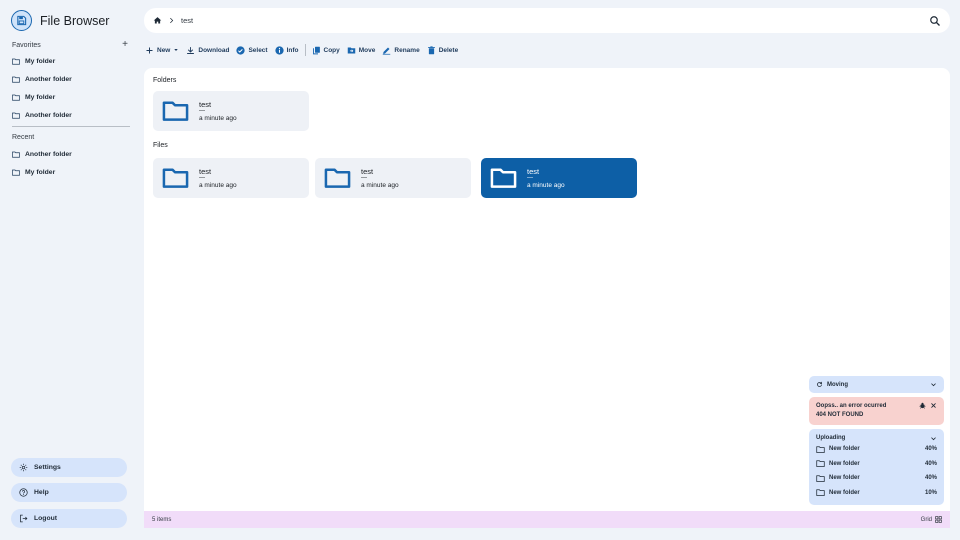 The width and height of the screenshot is (960, 540). I want to click on new-label: New, so click(164, 50).